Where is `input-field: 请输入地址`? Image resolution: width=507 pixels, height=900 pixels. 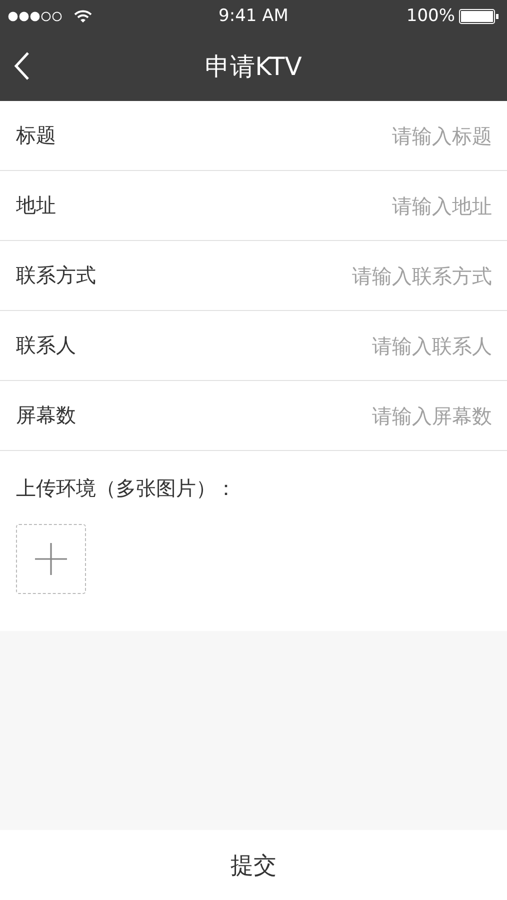 input-field: 请输入地址 is located at coordinates (362, 206).